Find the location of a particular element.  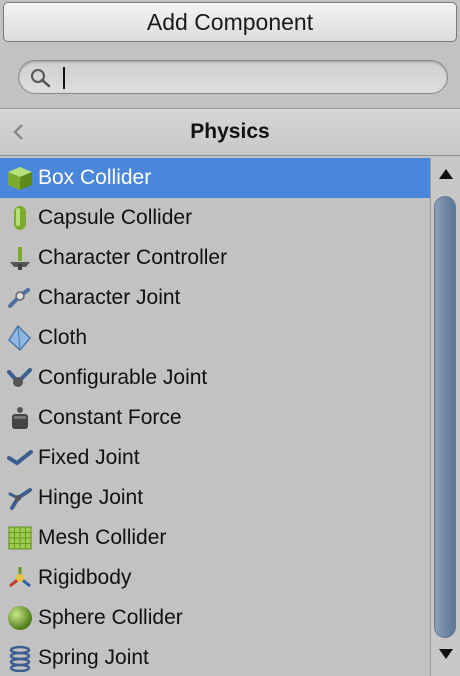

search-bar is located at coordinates (230, 78).